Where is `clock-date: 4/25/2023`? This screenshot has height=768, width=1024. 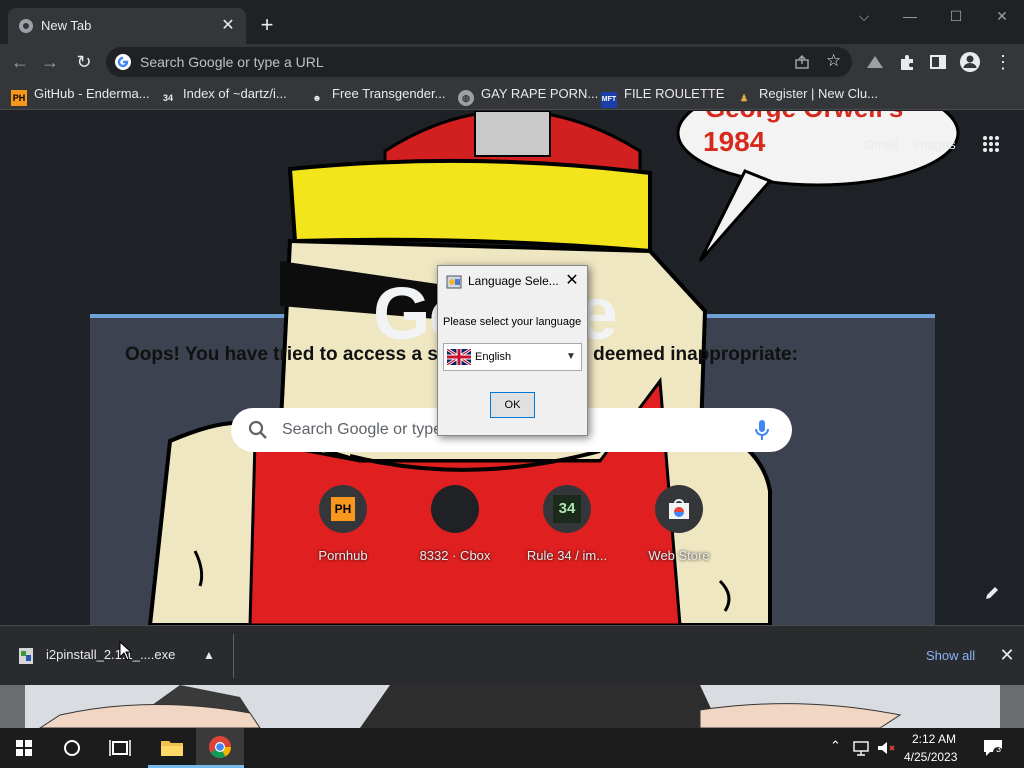
clock-date: 4/25/2023 is located at coordinates (930, 757).